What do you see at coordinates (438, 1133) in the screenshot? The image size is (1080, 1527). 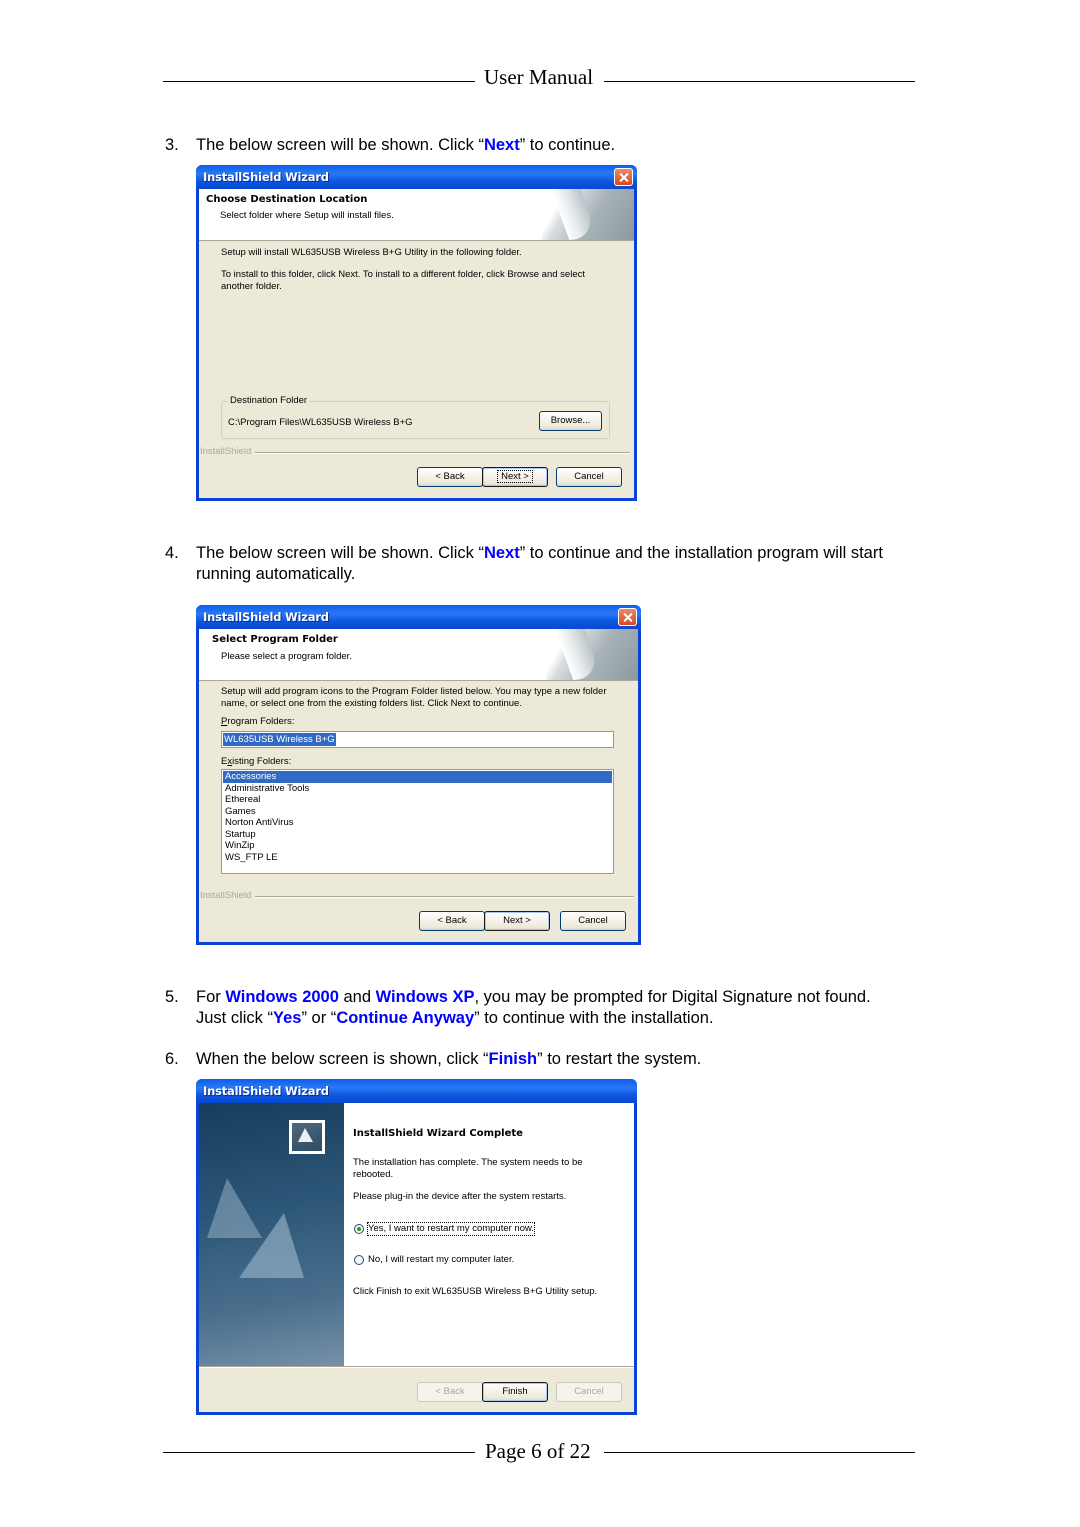 I see `complete-heading: InstallShield Wizard Complete` at bounding box center [438, 1133].